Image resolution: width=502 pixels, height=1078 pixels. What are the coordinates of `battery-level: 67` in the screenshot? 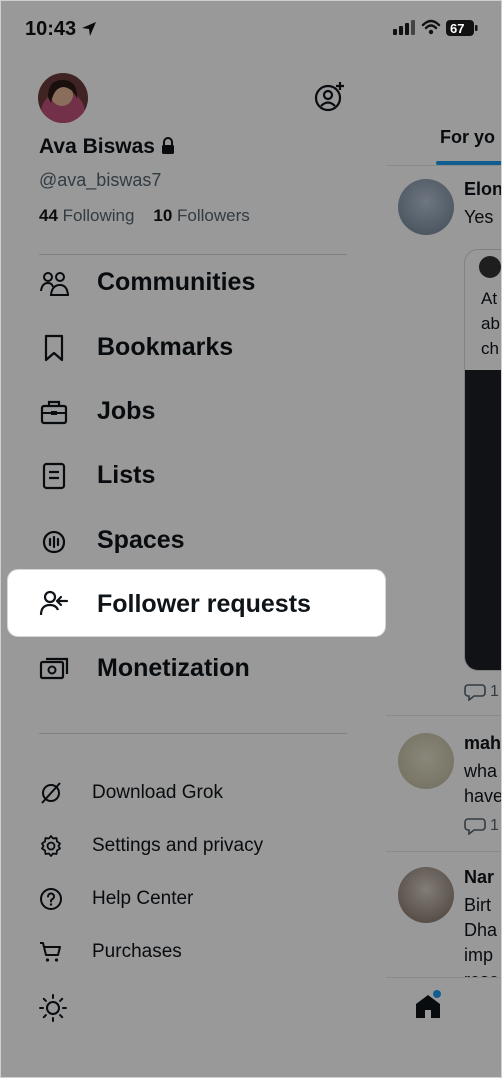 It's located at (457, 28).